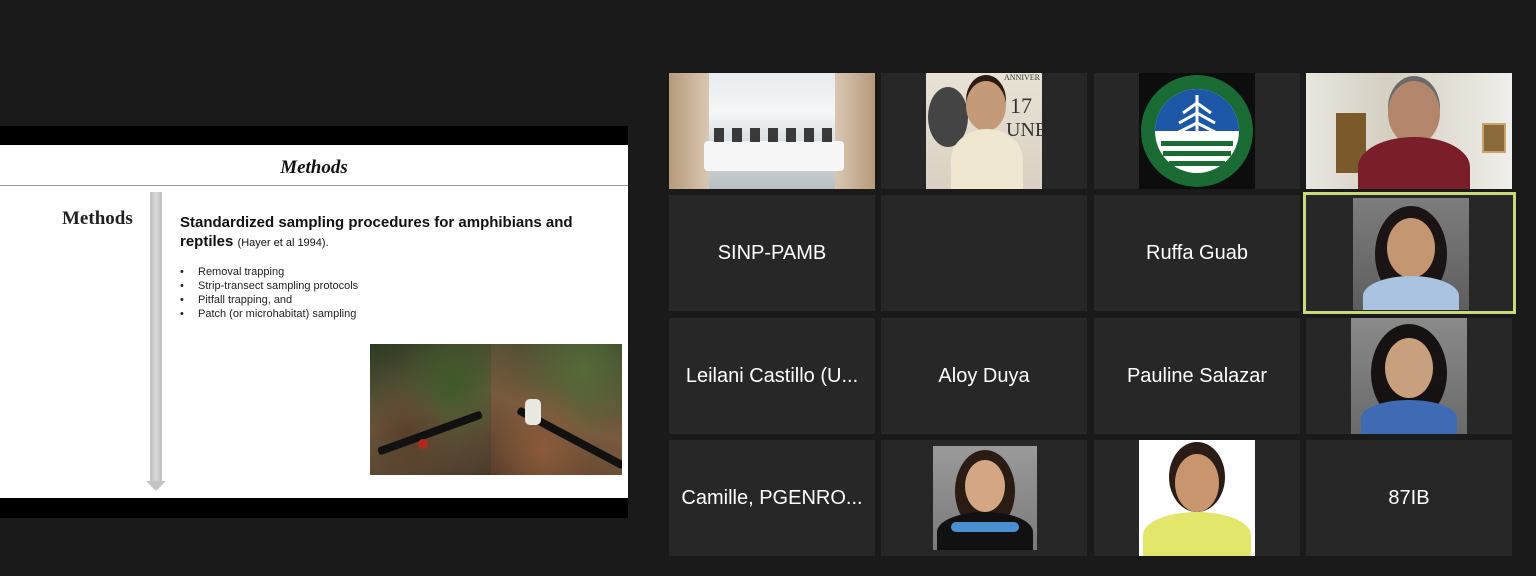  Describe the element at coordinates (1021, 105) in the screenshot. I see `banner-text: 17` at that location.